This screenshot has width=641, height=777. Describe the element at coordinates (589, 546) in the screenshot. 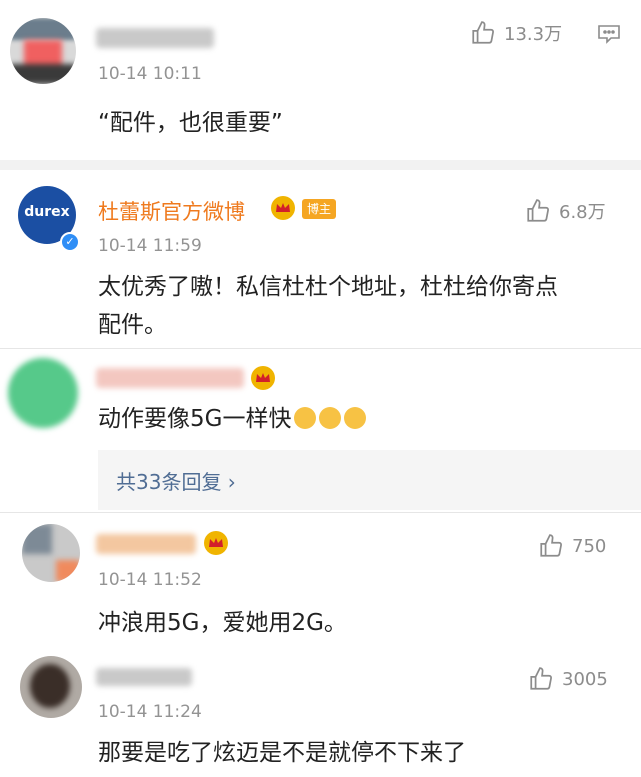

I see `like-count: 750` at that location.